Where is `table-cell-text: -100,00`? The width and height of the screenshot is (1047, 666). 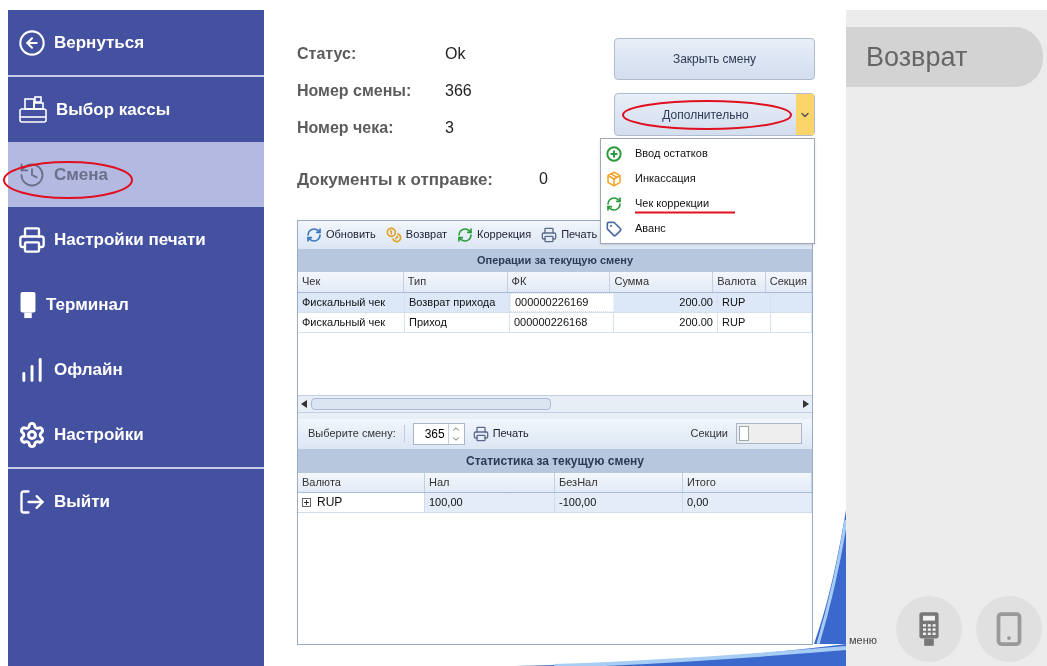
table-cell-text: -100,00 is located at coordinates (578, 502).